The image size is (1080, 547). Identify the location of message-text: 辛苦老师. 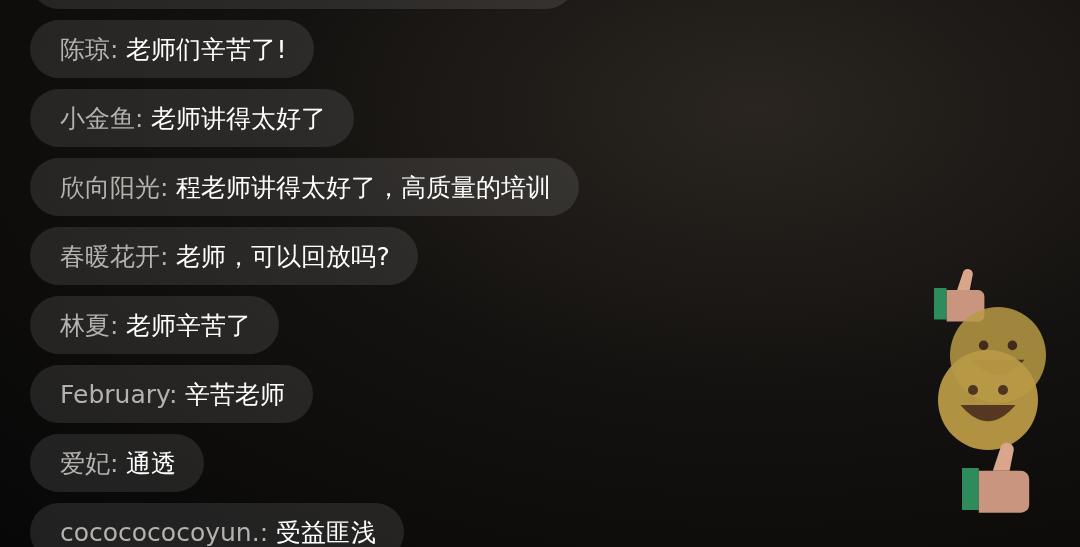
(235, 394).